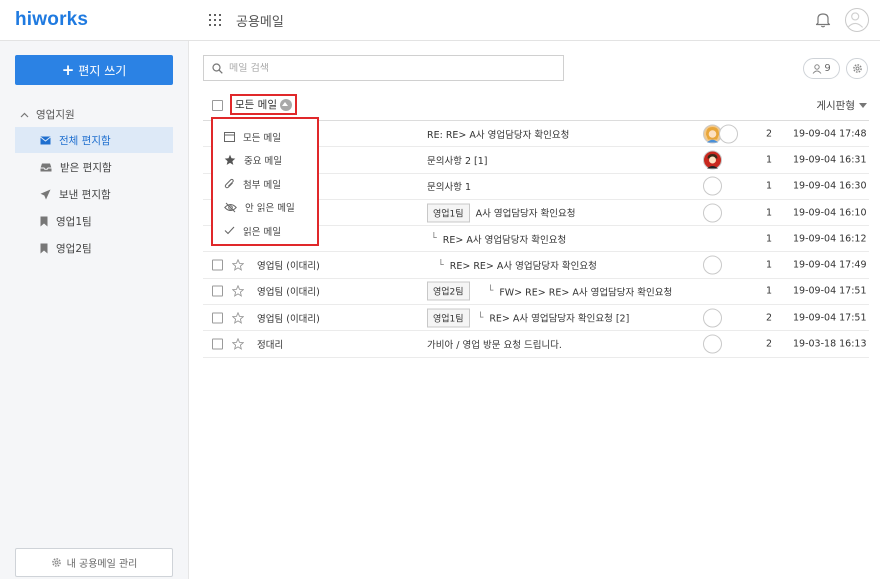 The width and height of the screenshot is (880, 579). Describe the element at coordinates (821, 68) in the screenshot. I see `member-count-button: 9` at that location.